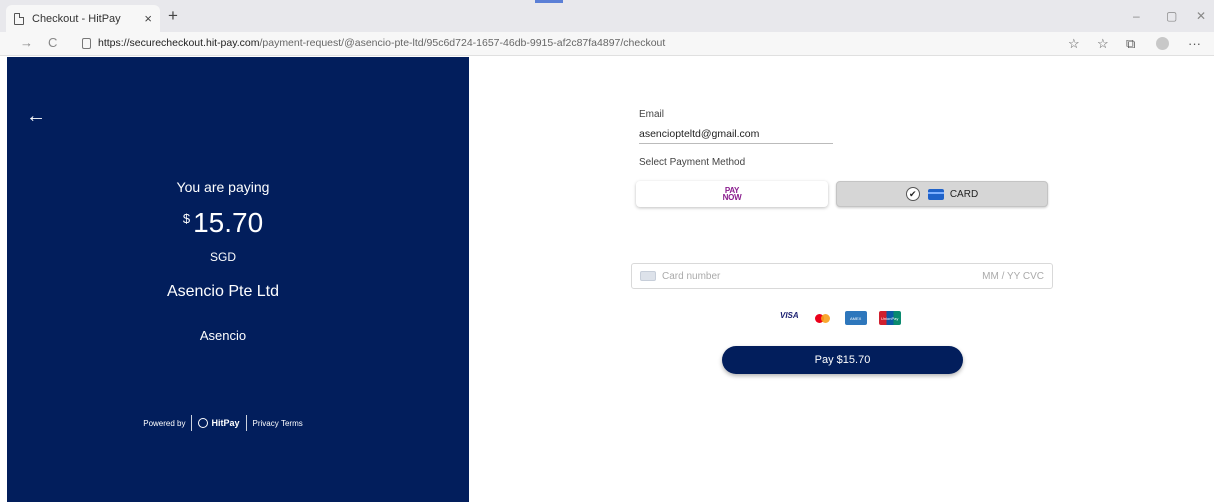 The image size is (1214, 502). What do you see at coordinates (1130, 44) in the screenshot?
I see `collections-icon: ⧉` at bounding box center [1130, 44].